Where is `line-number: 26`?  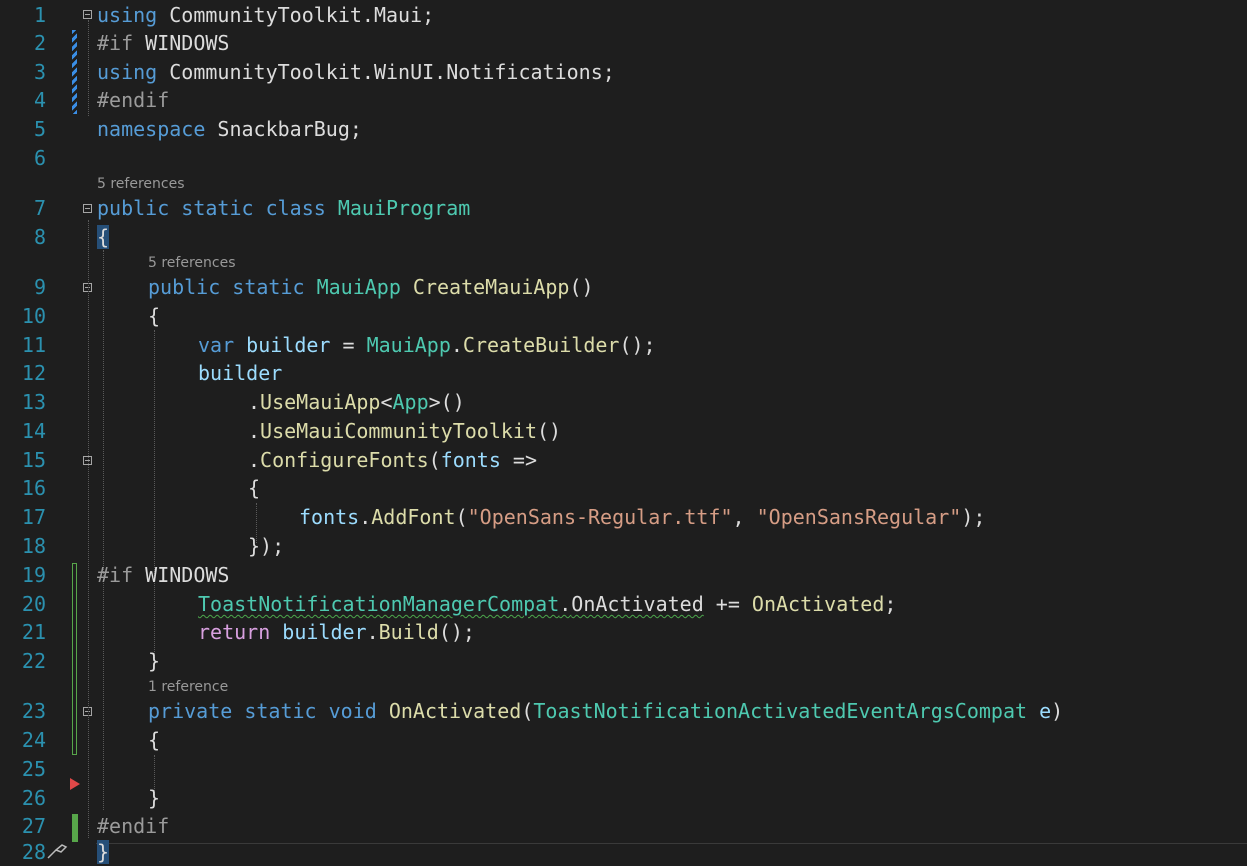 line-number: 26 is located at coordinates (33, 798).